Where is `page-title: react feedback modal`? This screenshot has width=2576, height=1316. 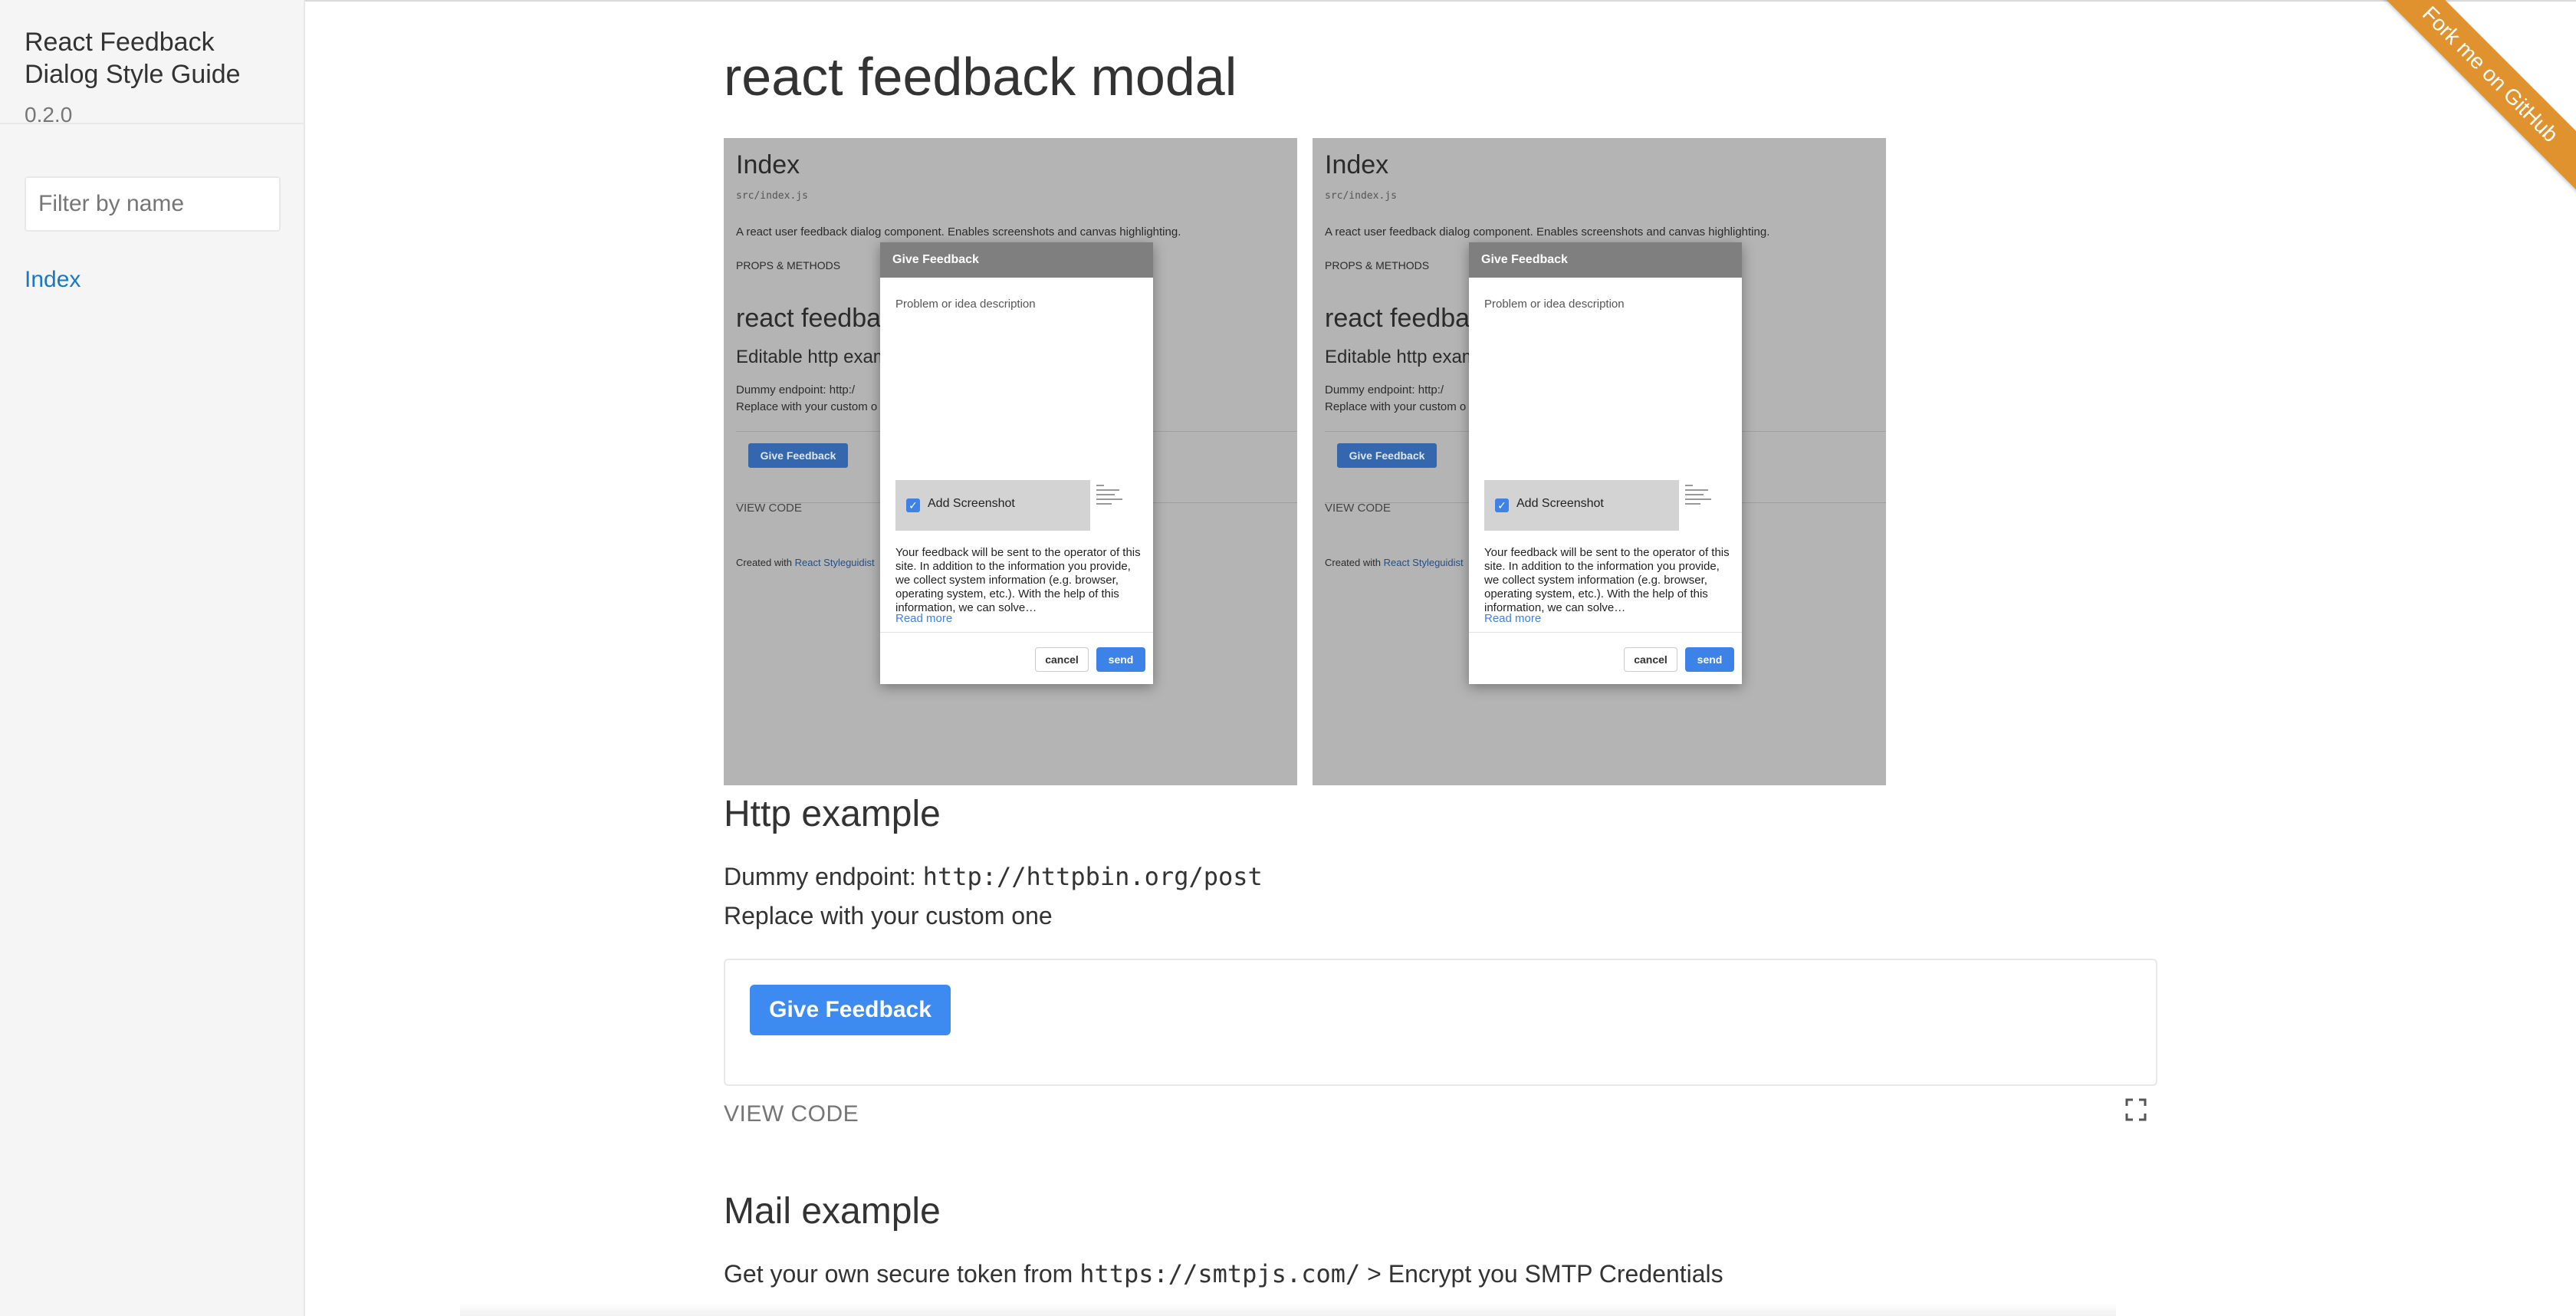 page-title: react feedback modal is located at coordinates (981, 77).